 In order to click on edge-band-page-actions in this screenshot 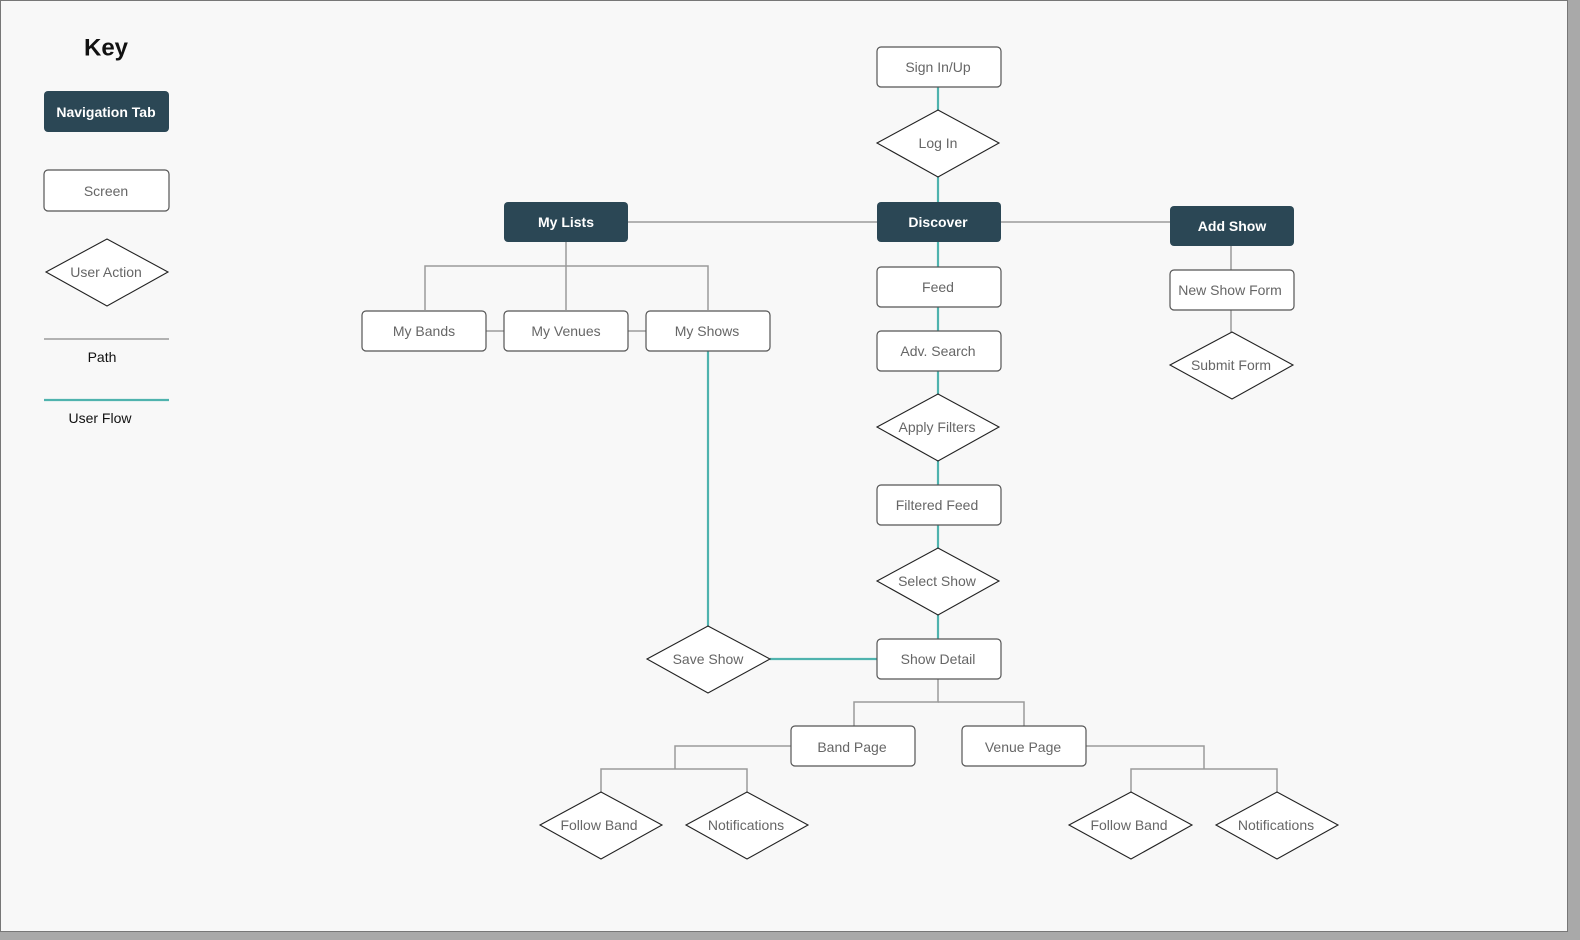, I will do `click(732, 757)`.